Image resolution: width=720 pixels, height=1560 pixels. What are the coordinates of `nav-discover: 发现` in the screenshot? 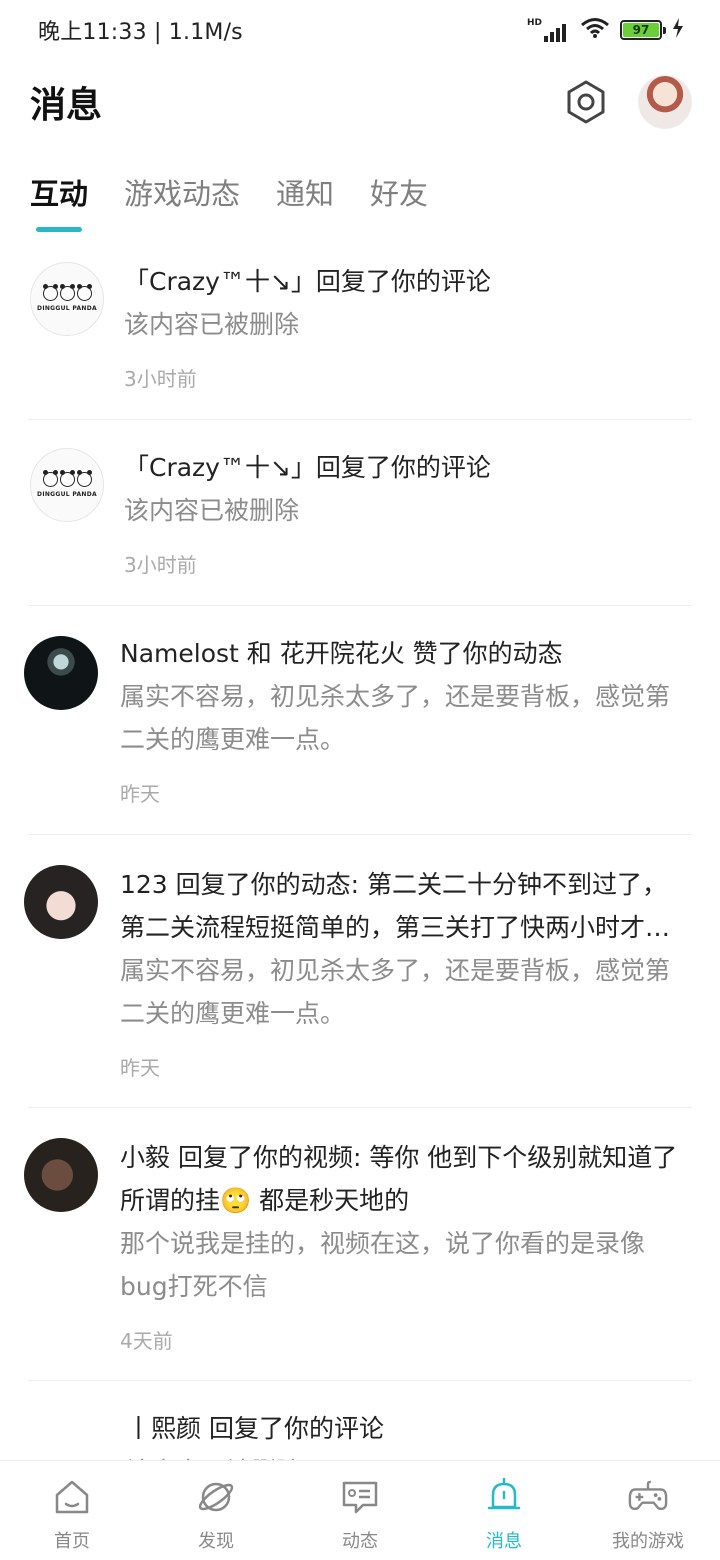 It's located at (216, 1510).